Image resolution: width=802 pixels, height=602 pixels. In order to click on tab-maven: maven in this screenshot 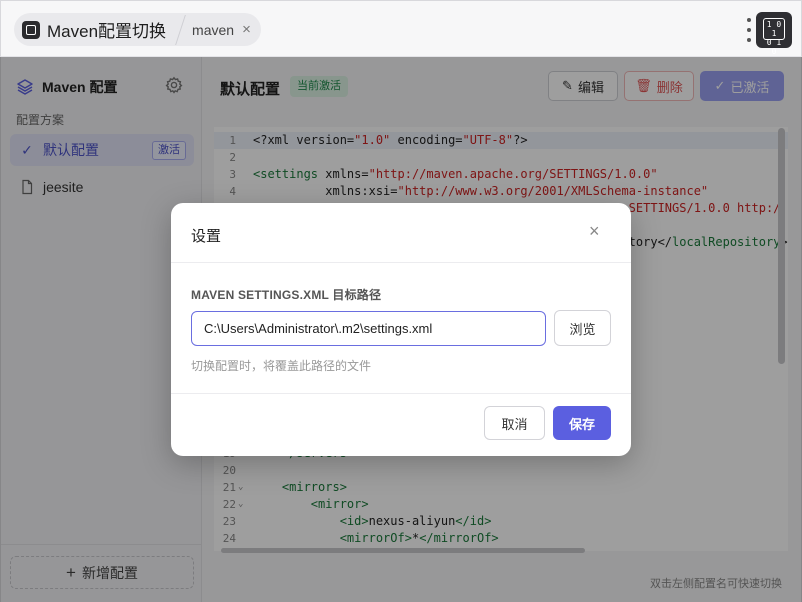, I will do `click(213, 30)`.